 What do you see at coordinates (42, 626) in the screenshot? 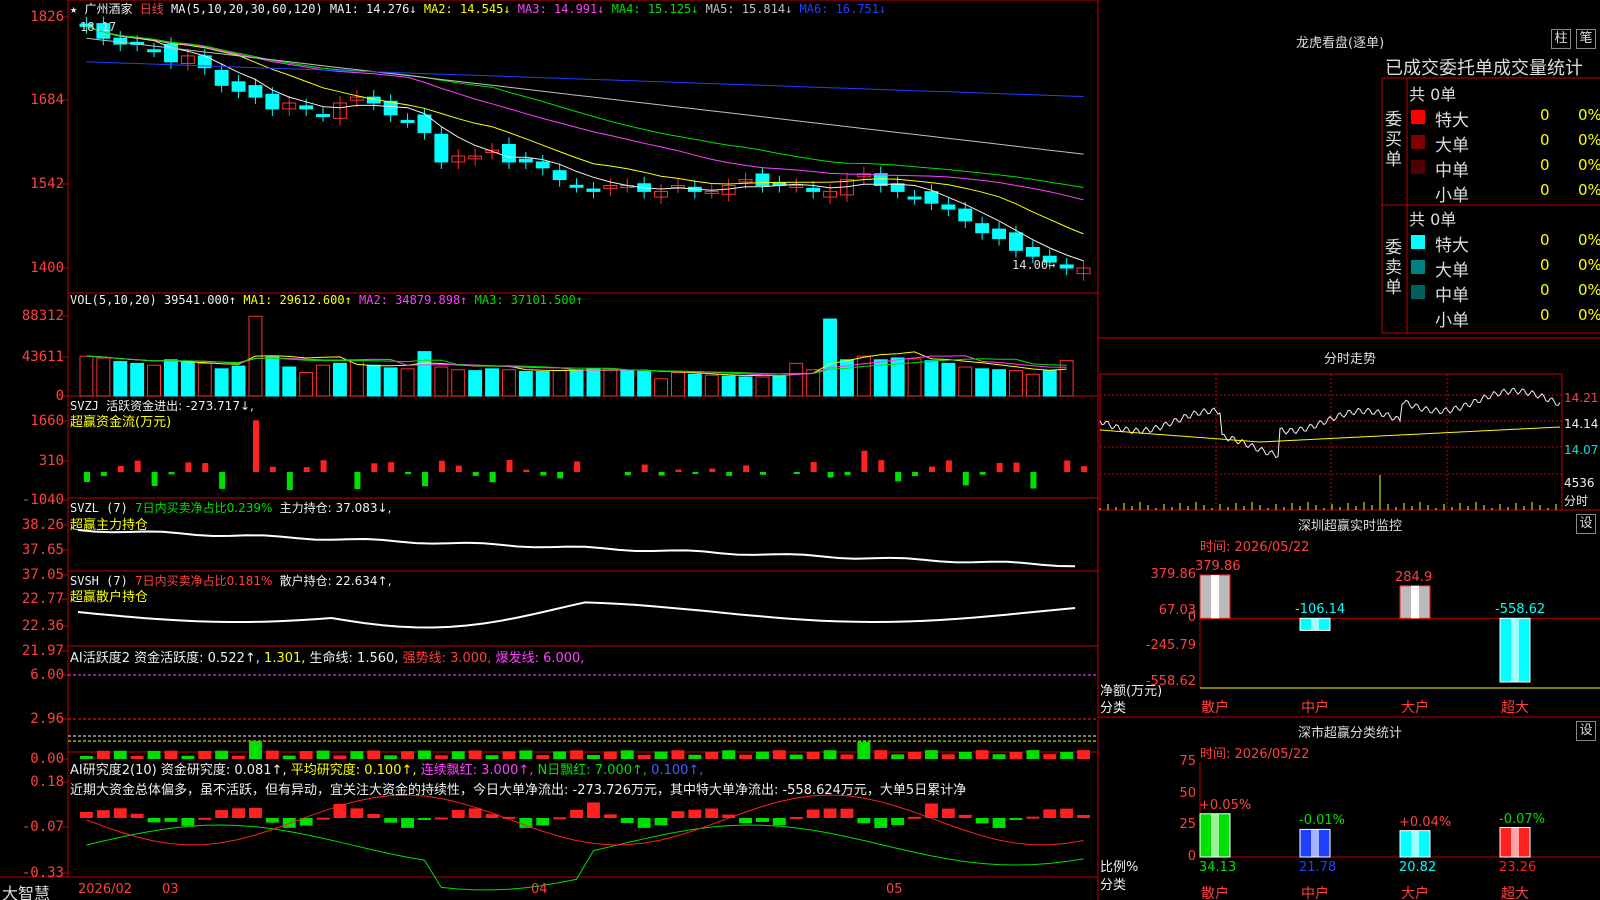
I see `svsh-y-1: 22.36` at bounding box center [42, 626].